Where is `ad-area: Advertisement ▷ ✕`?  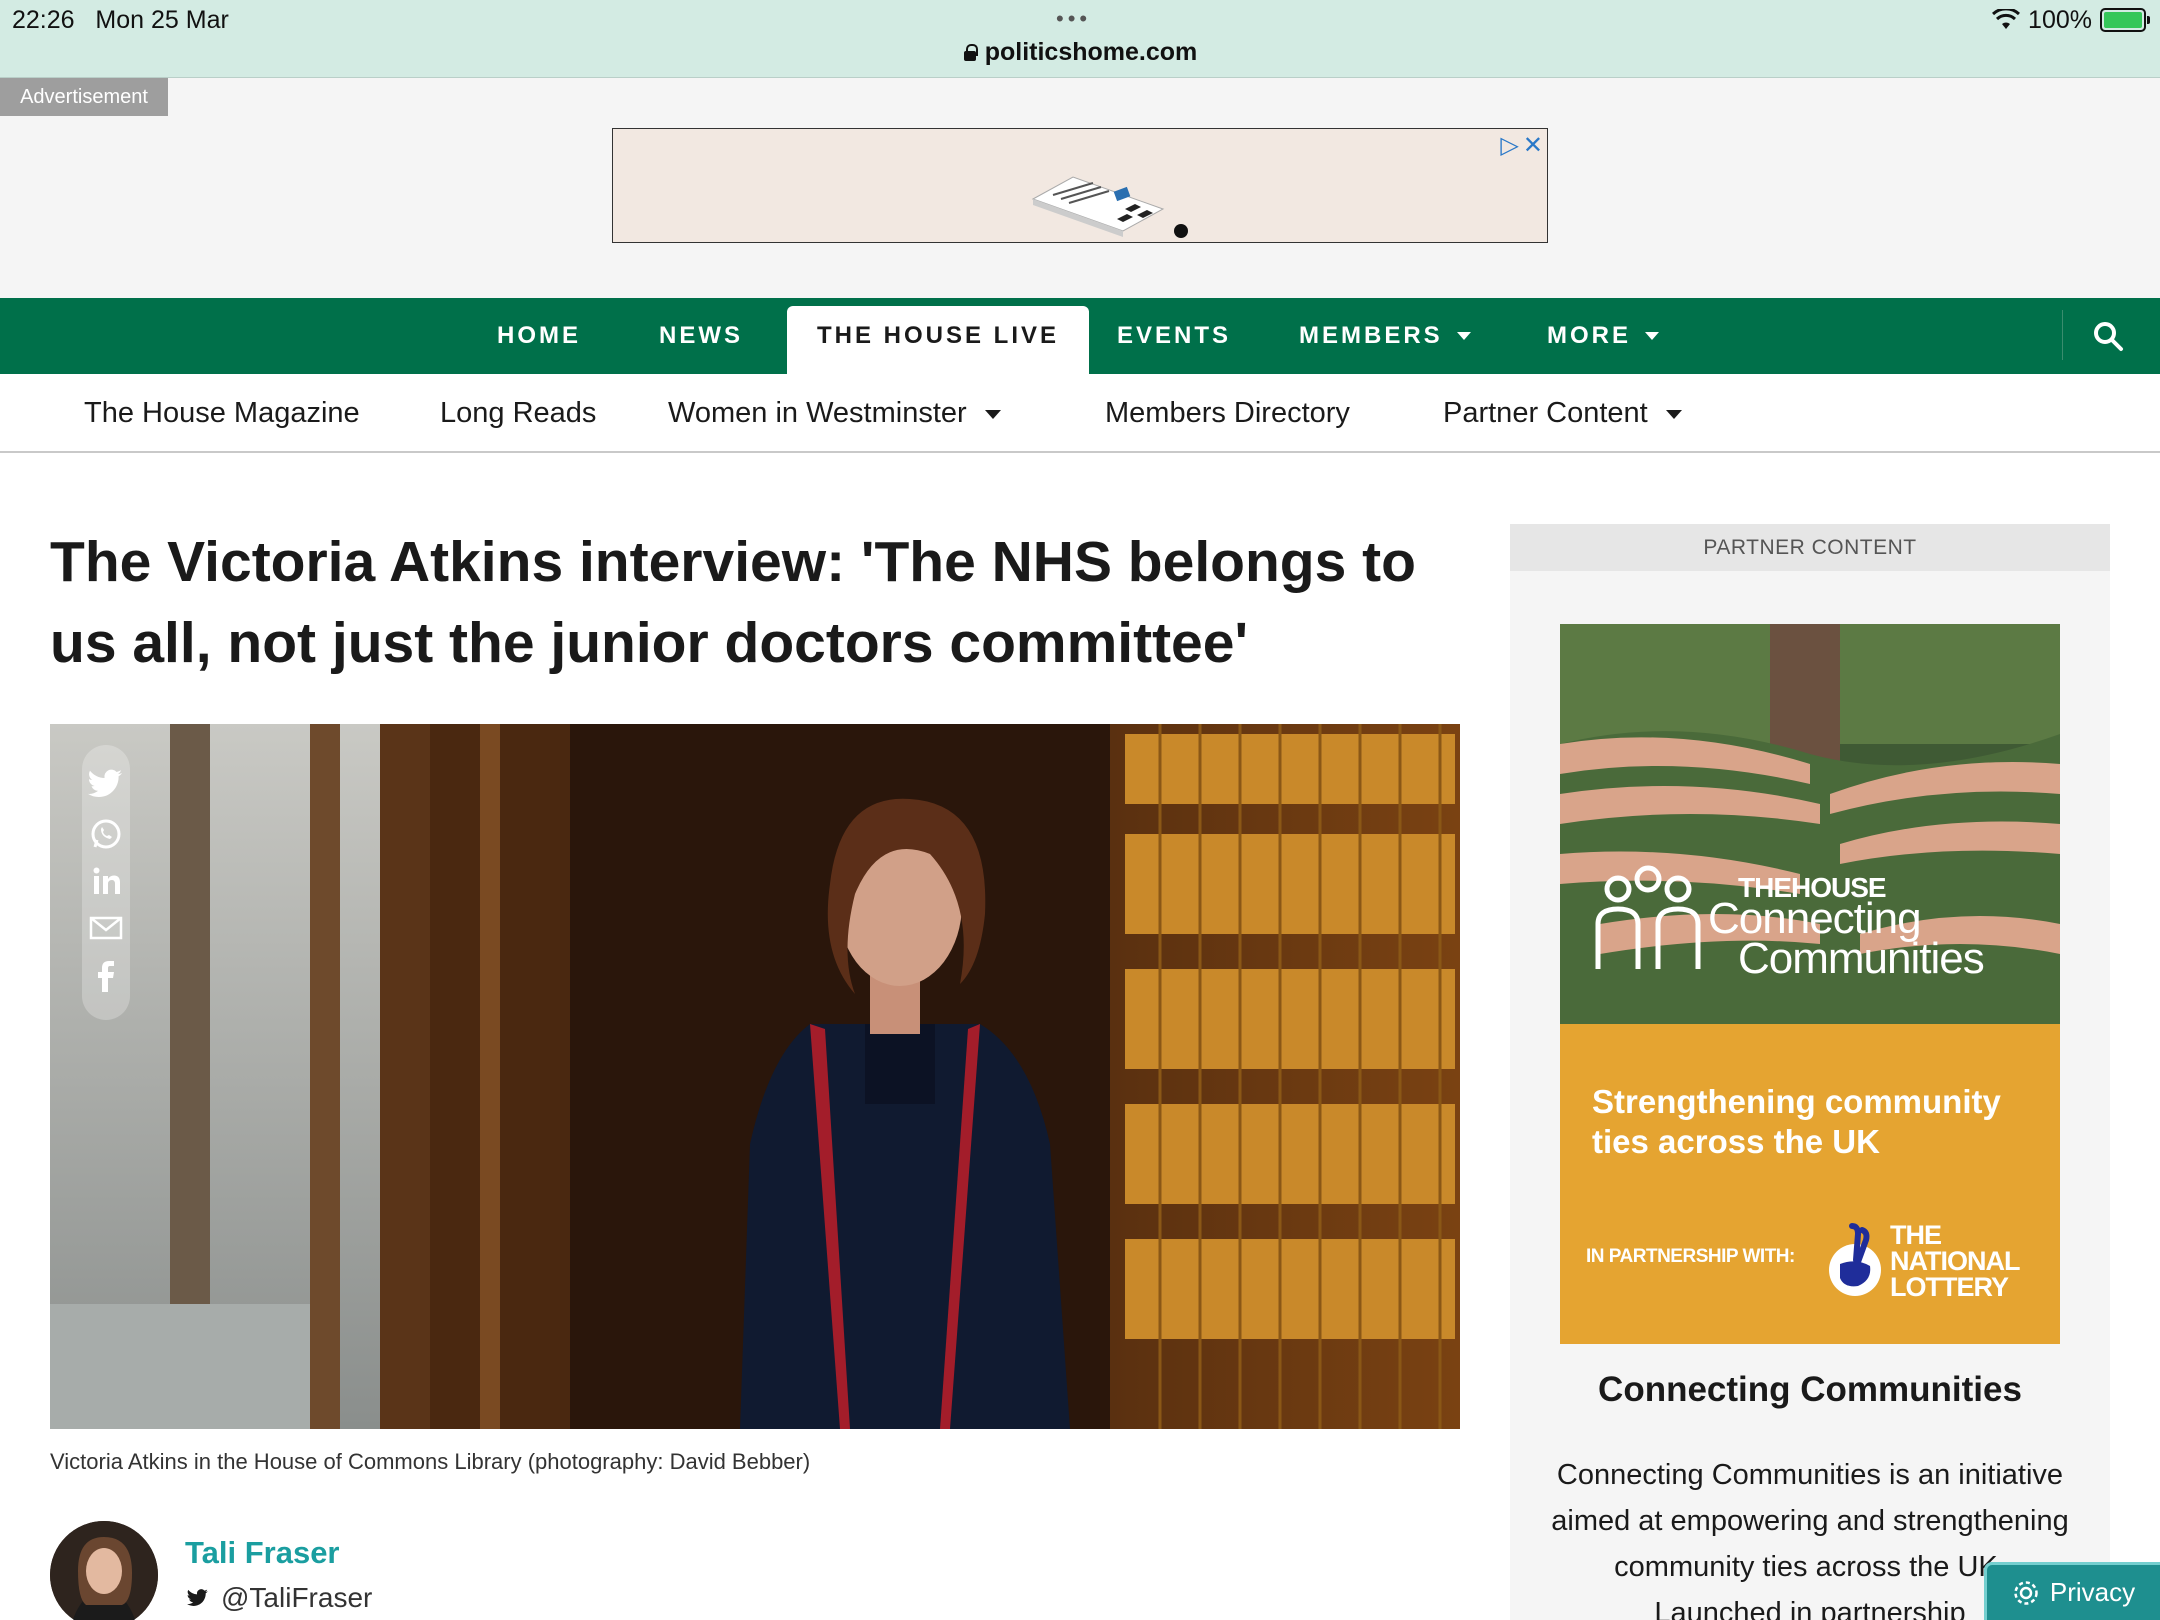 ad-area: Advertisement ▷ ✕ is located at coordinates (1080, 188).